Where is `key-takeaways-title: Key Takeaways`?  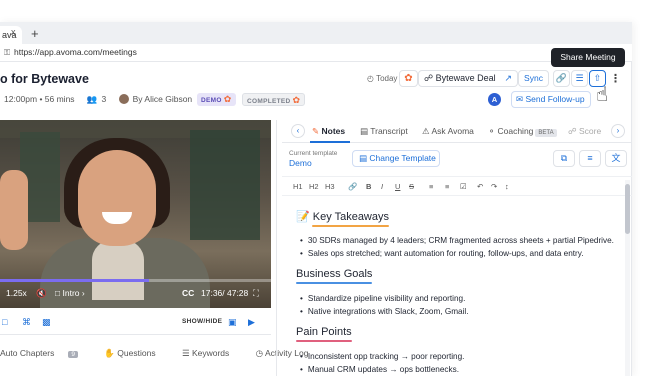
key-takeaways-title: Key Takeaways is located at coordinates (350, 217).